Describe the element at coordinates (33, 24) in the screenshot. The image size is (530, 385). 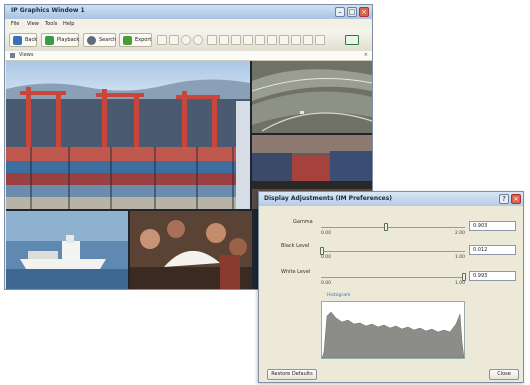
I see `menu-view: View` at that location.